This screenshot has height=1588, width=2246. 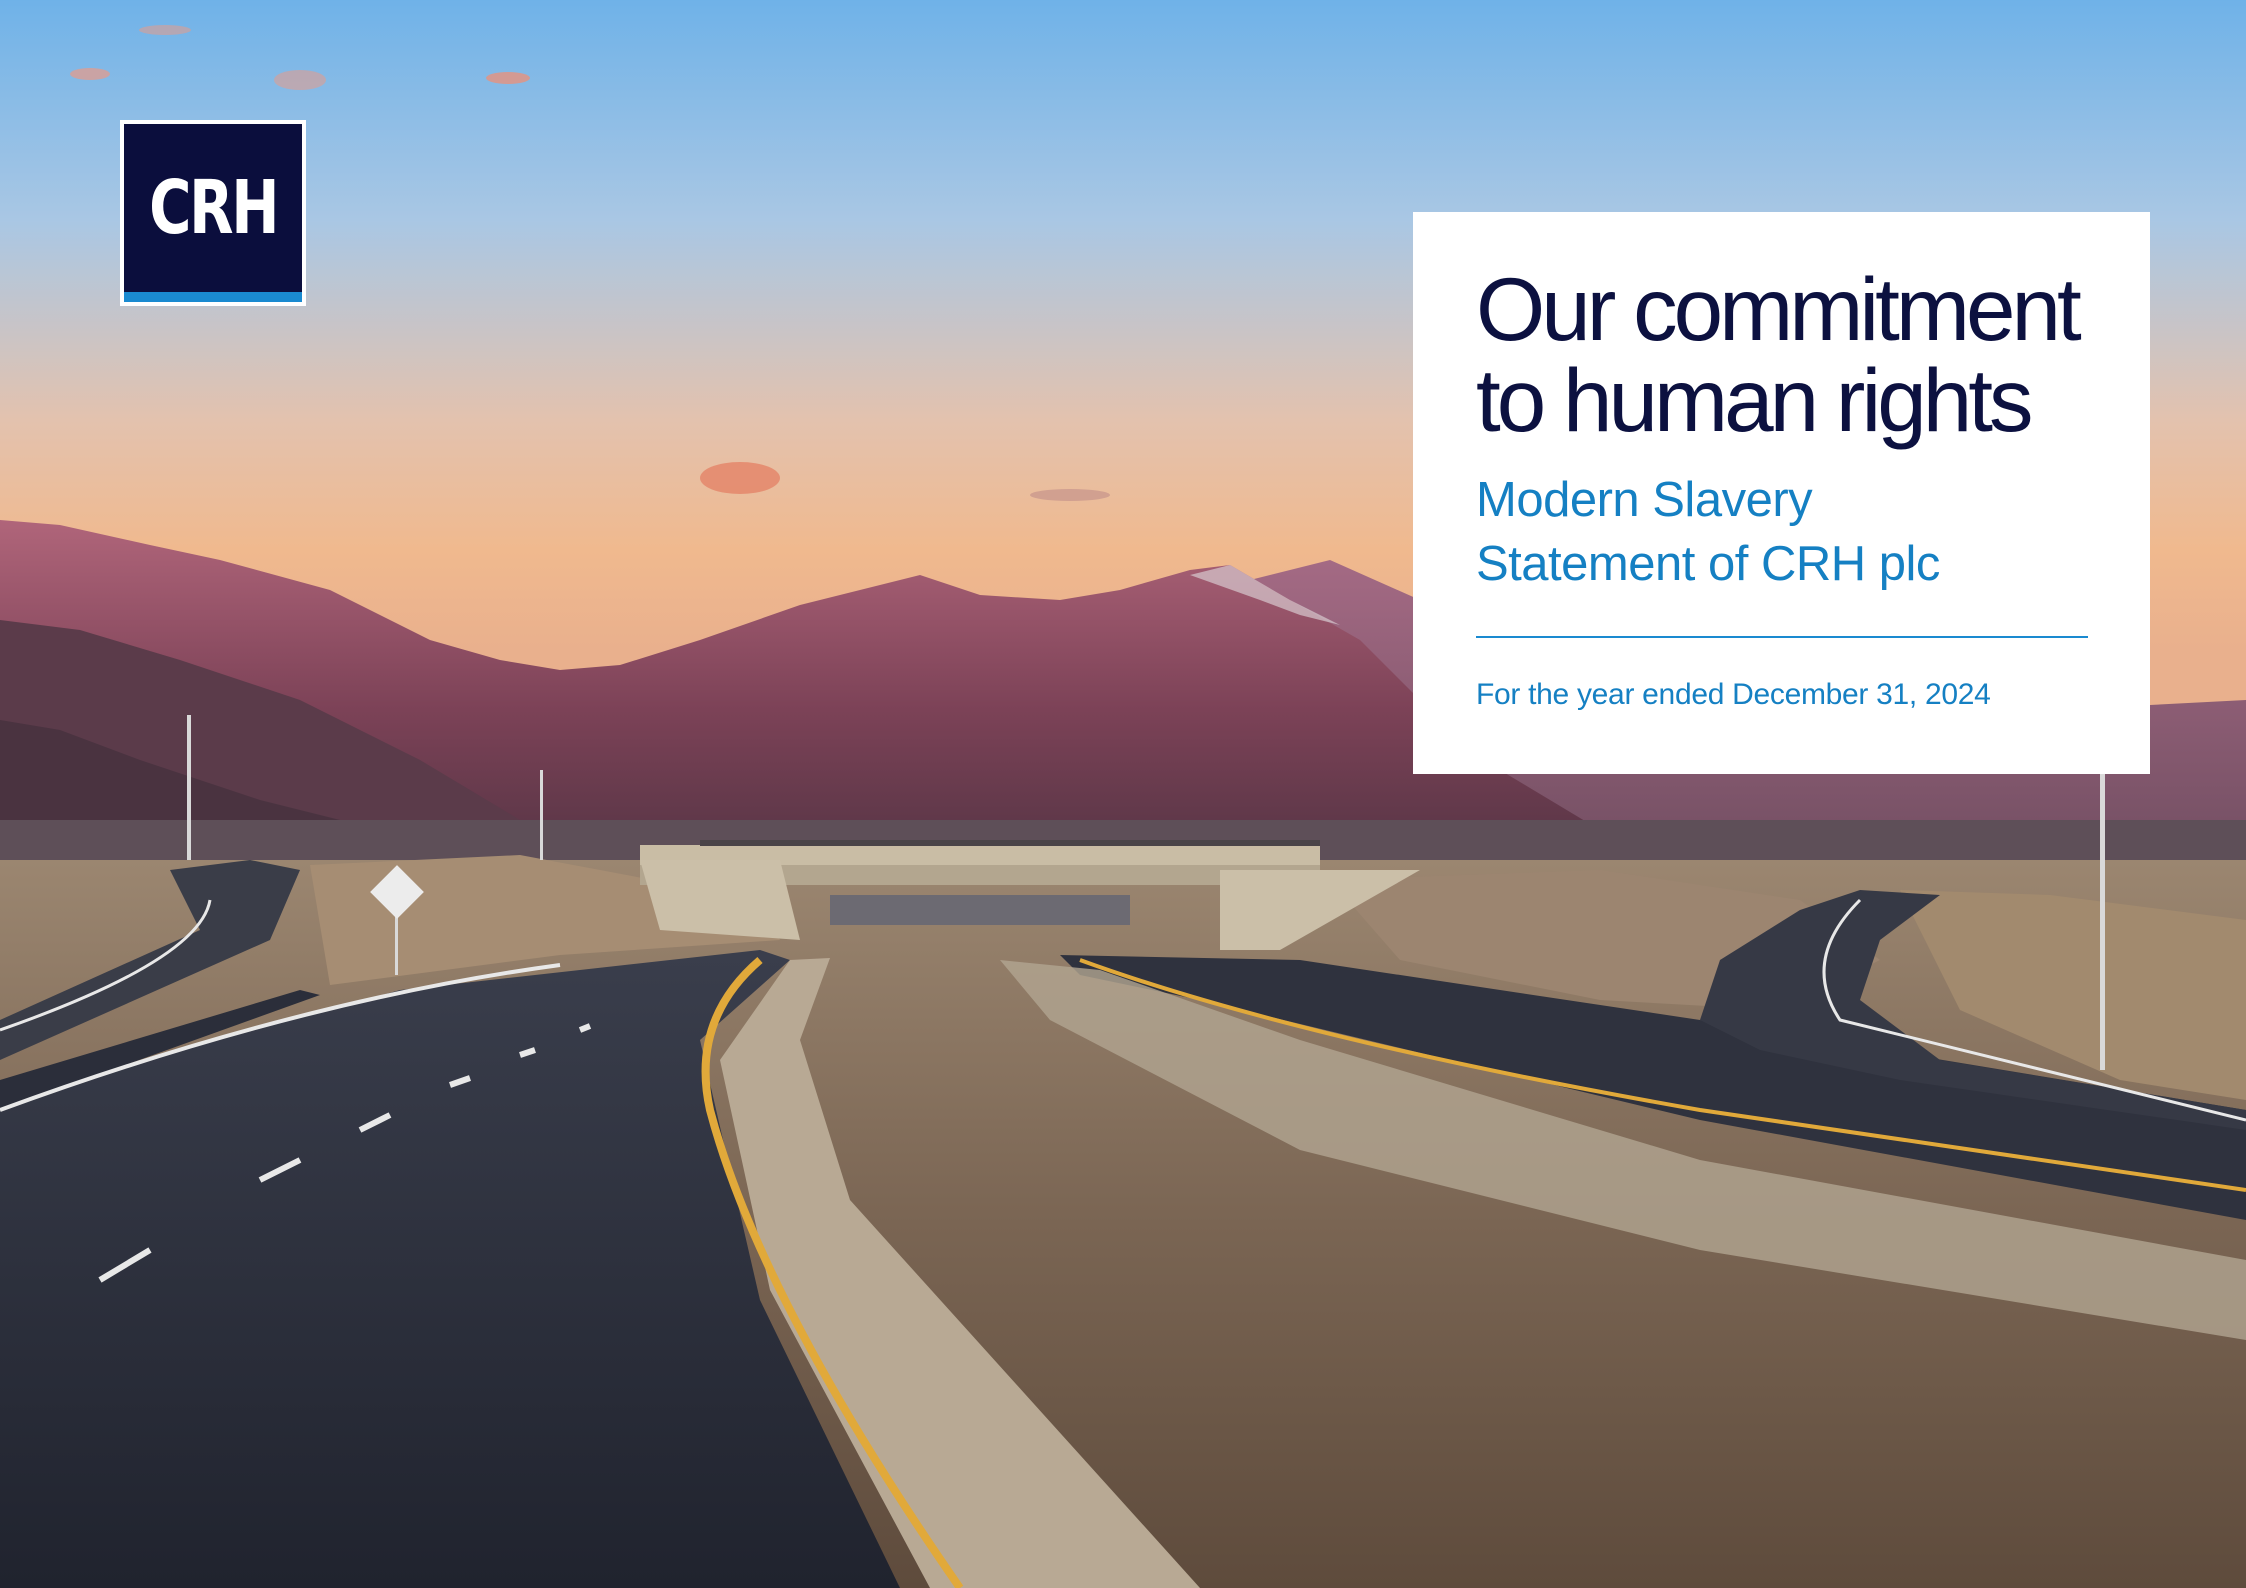 I want to click on cover-subtitle-line-2: Statement of CRH plc, so click(x=1708, y=564).